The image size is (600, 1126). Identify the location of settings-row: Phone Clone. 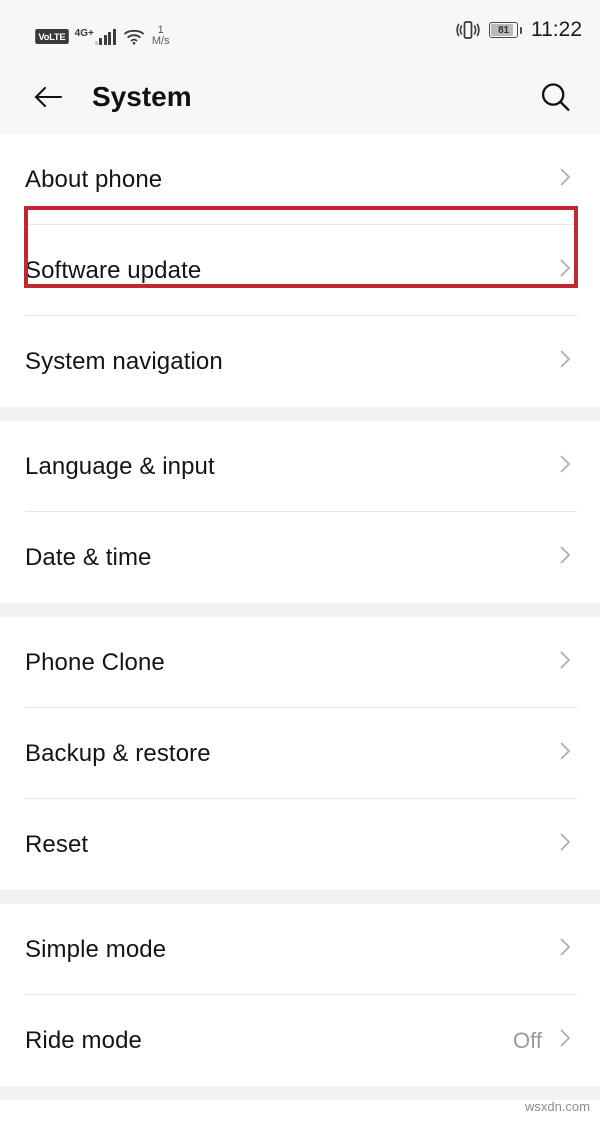
(300, 662).